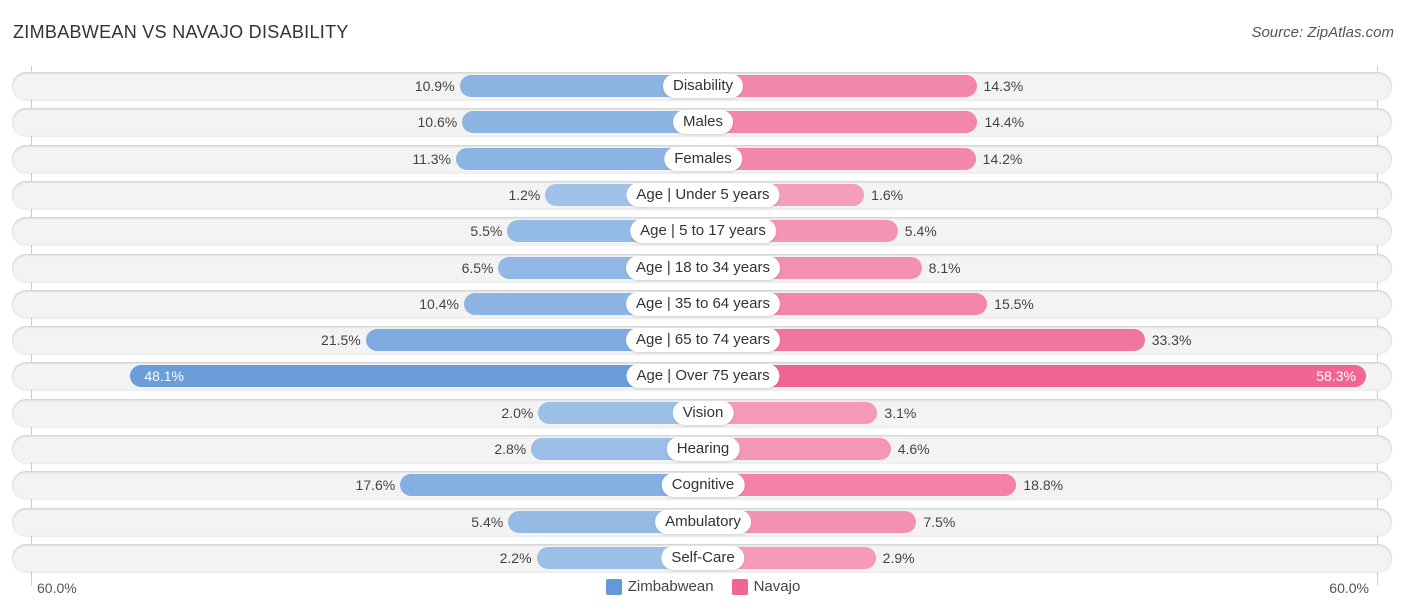  Describe the element at coordinates (777, 586) in the screenshot. I see `legend-label-navajo: Navajo` at that location.